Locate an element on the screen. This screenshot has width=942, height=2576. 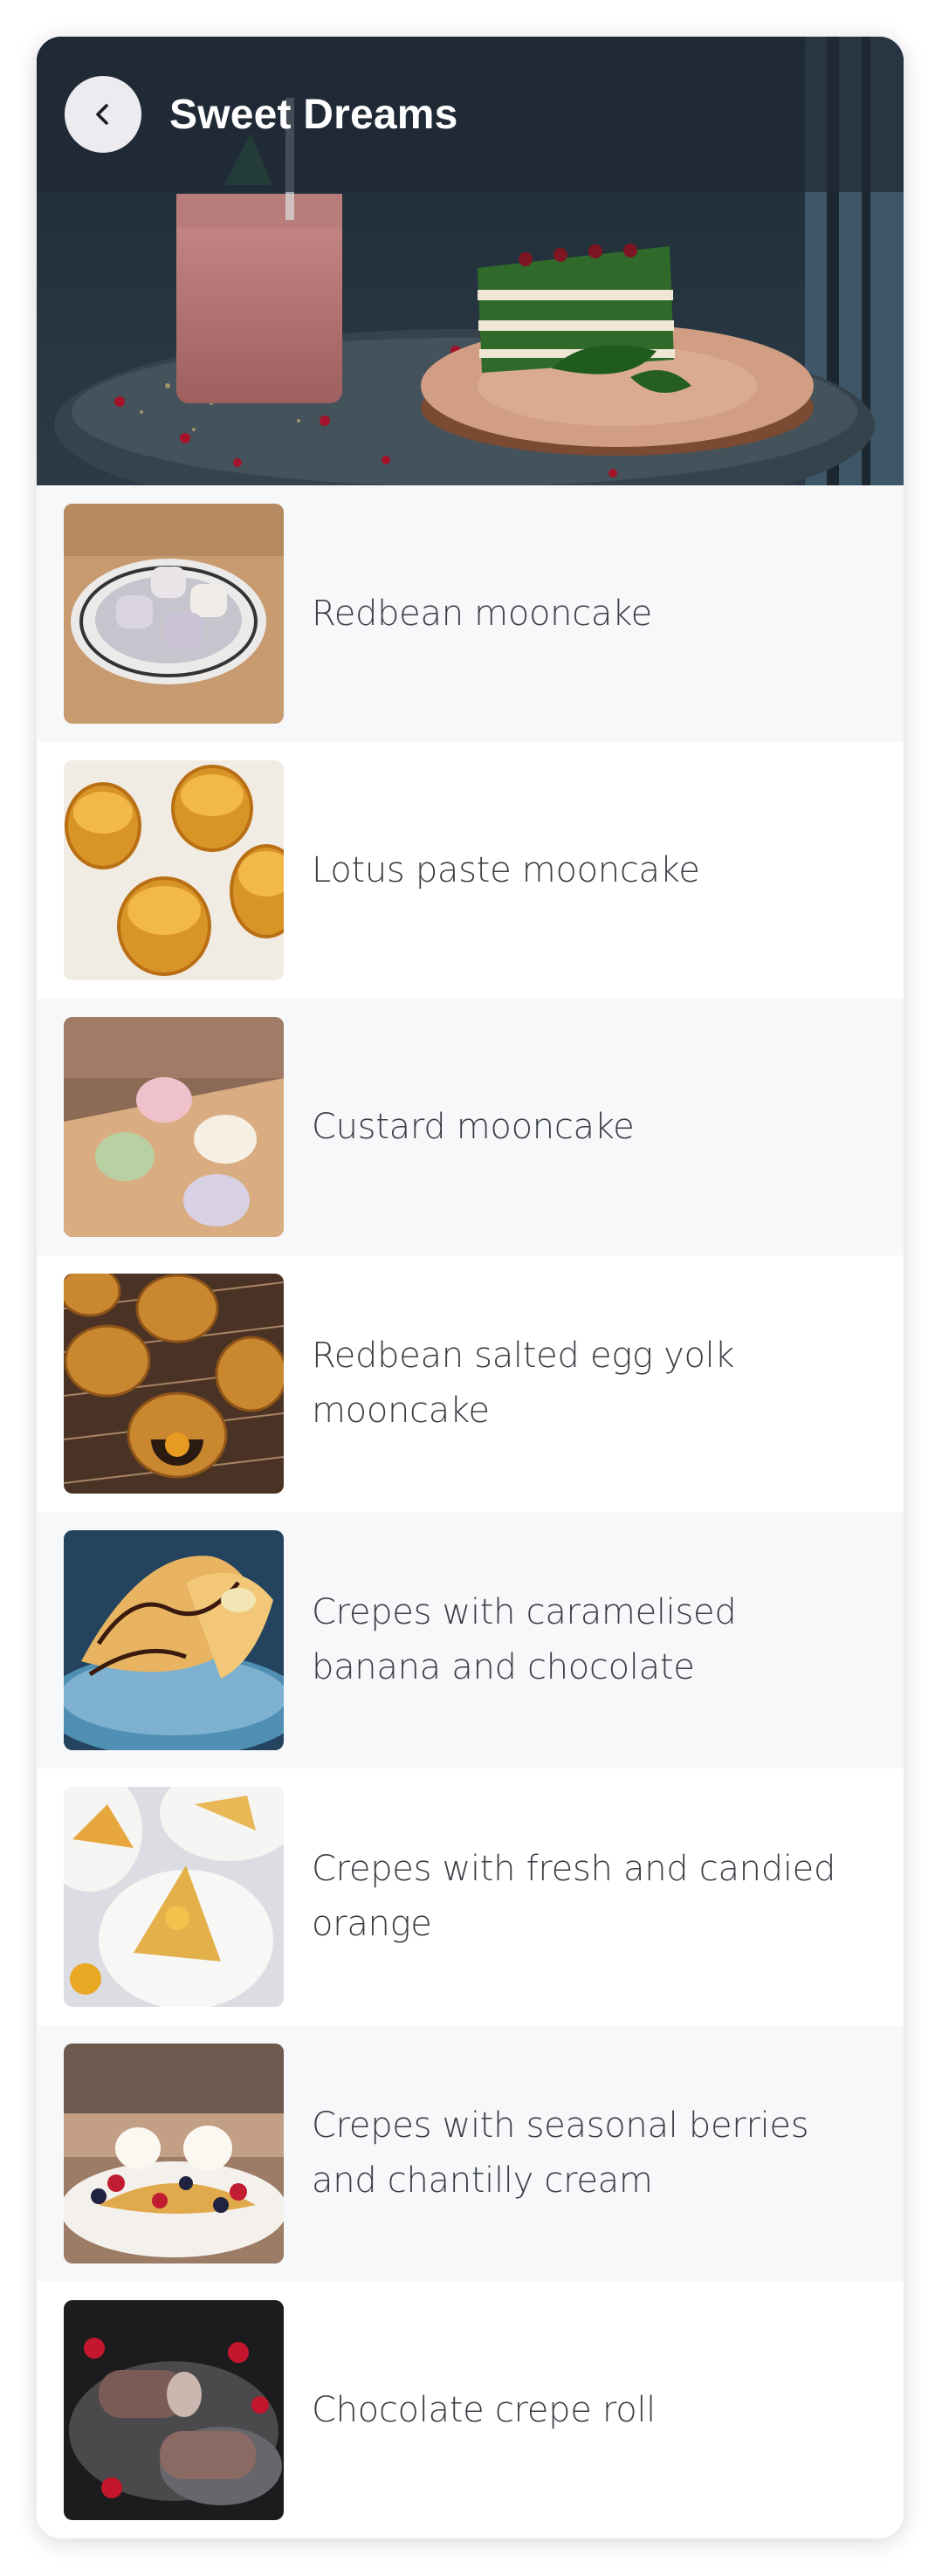
list-item: Chocolate crepe roll is located at coordinates (471, 2410).